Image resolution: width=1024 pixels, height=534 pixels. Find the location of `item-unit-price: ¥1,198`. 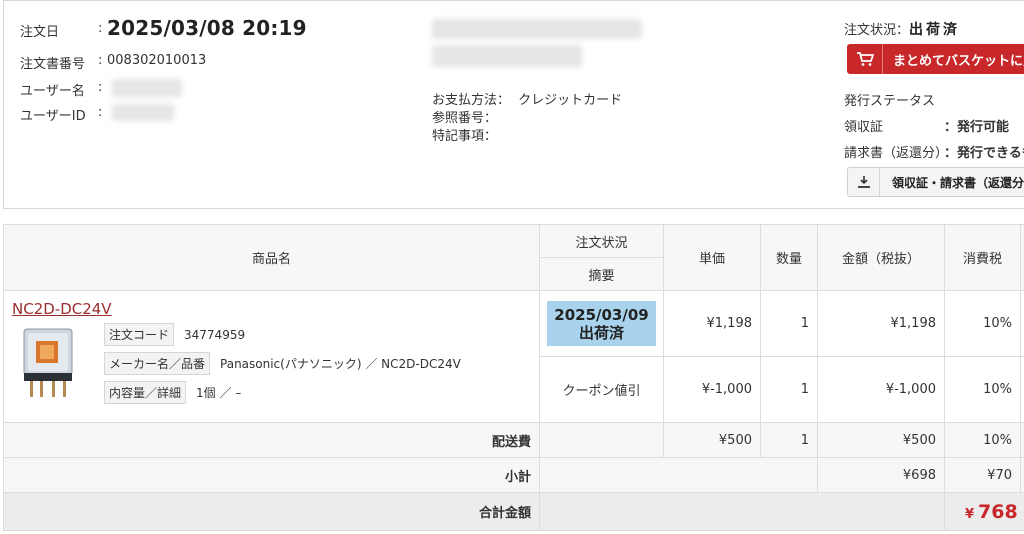

item-unit-price: ¥1,198 is located at coordinates (712, 323).